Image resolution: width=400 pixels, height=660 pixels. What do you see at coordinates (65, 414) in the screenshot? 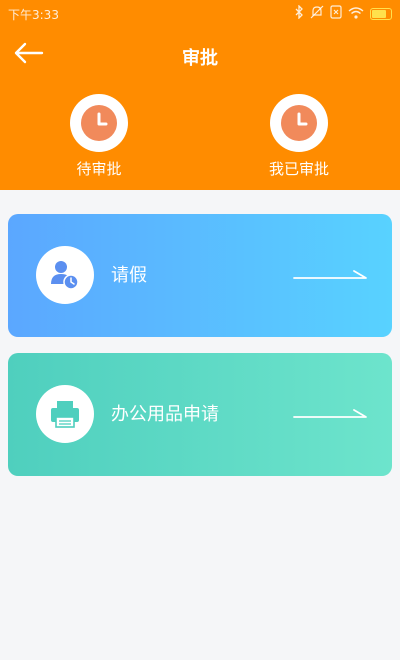
I see `printer-icon` at bounding box center [65, 414].